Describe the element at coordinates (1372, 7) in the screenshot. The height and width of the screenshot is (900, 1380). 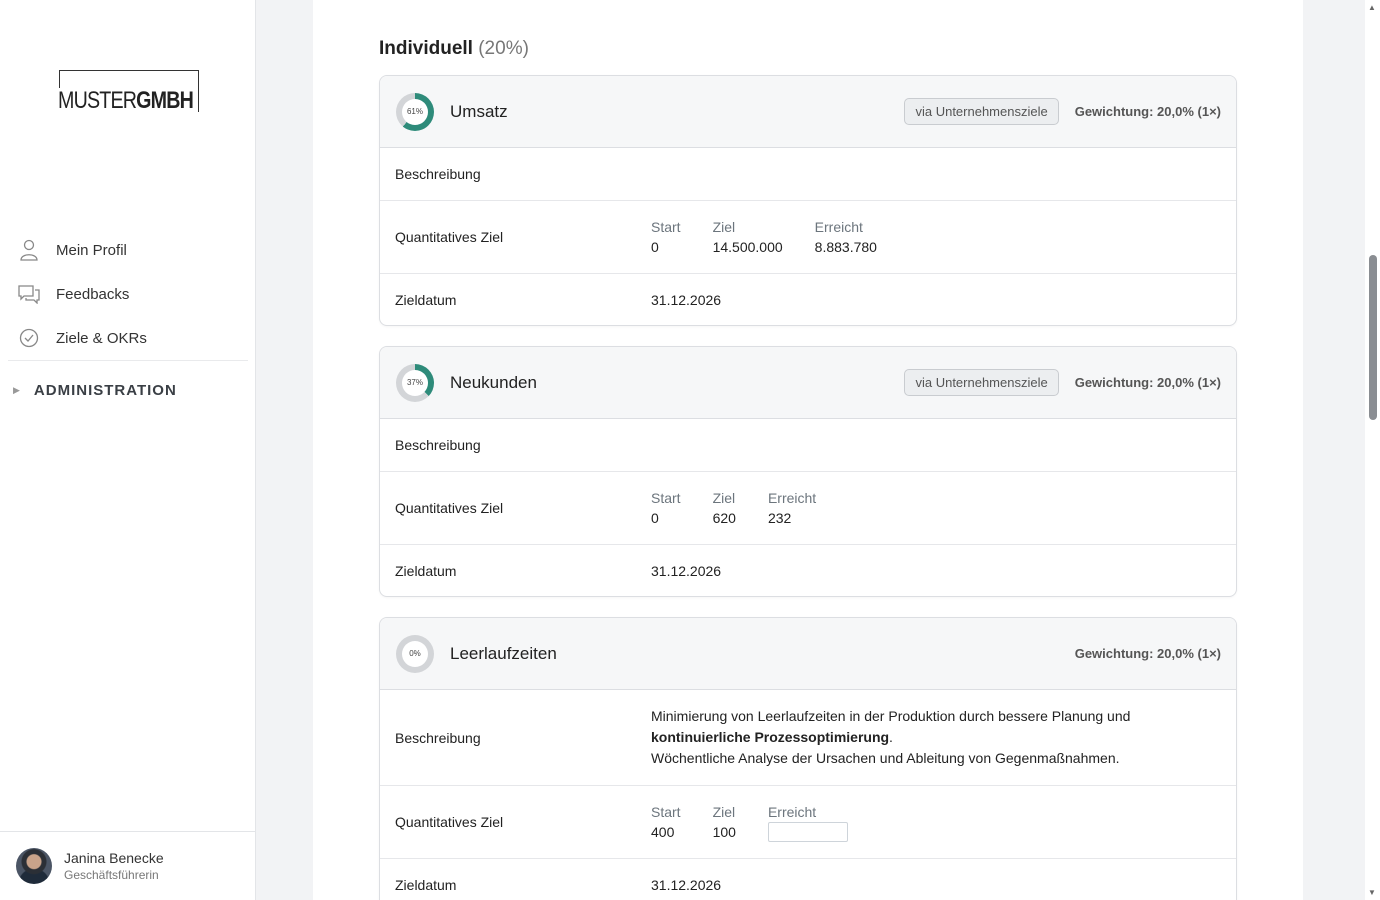
I see `scroll-up-icon: ▲` at that location.